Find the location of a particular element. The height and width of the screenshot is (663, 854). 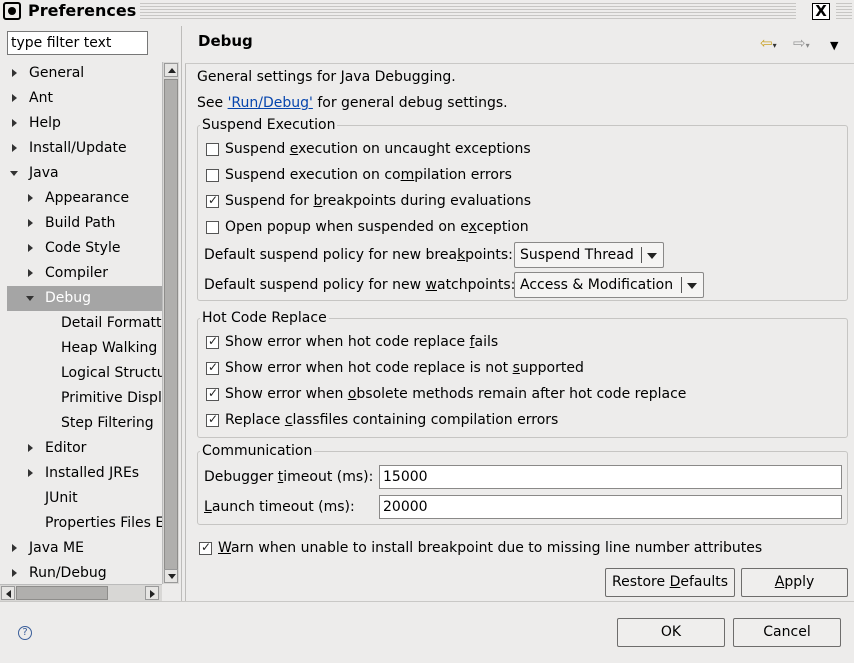

forward-arrow-icon: ⇨▾ is located at coordinates (801, 44).